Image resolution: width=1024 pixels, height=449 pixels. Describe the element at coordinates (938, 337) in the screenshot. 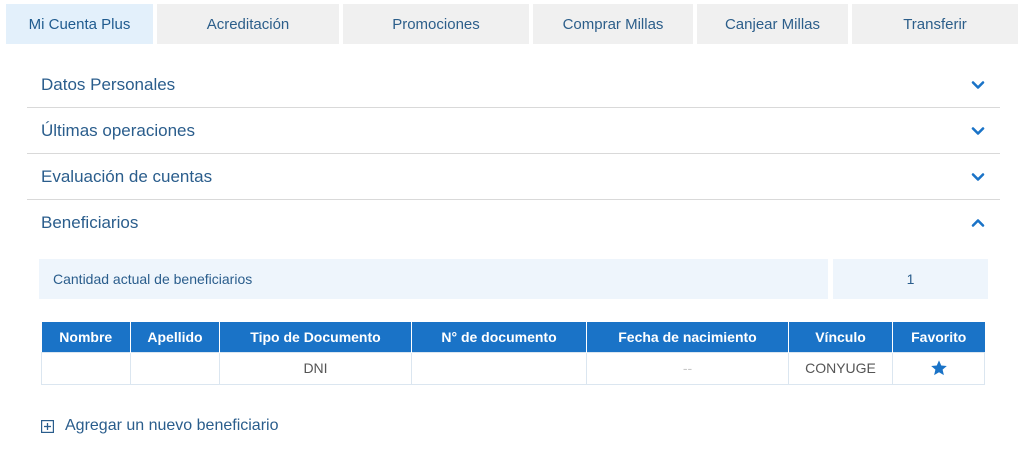

I see `column-header-favorito: Favorito` at that location.